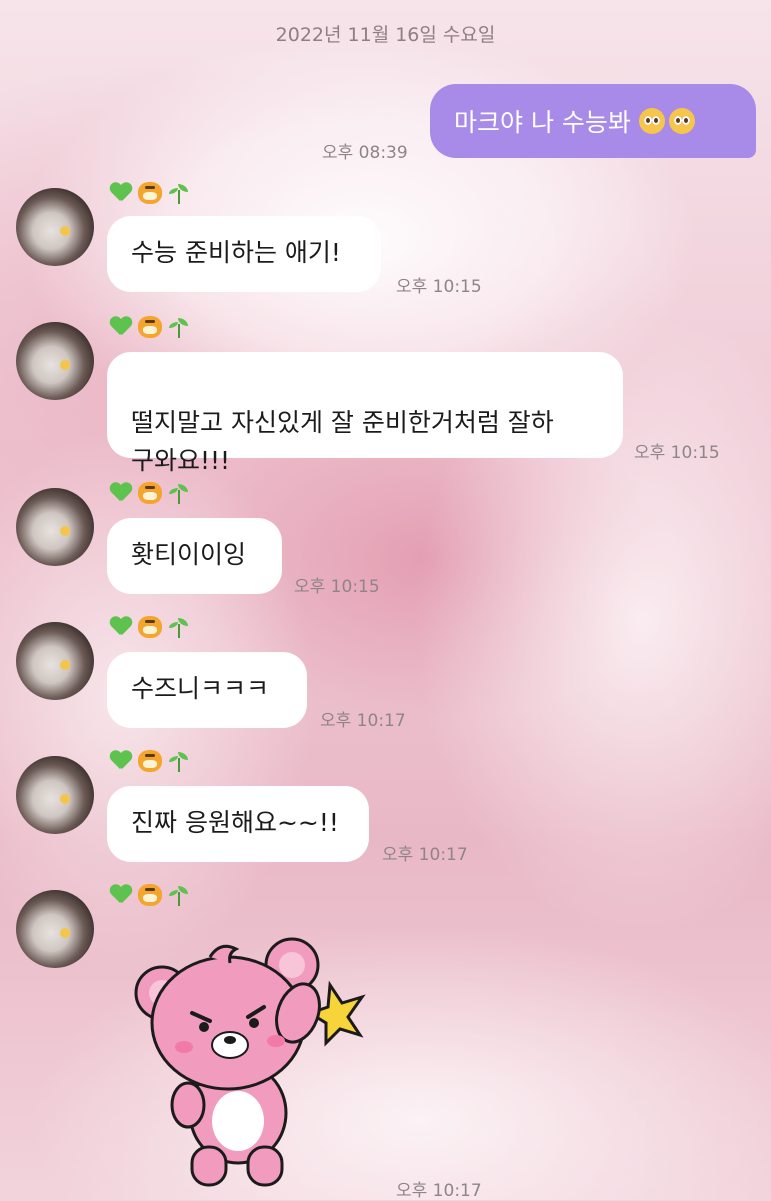 This screenshot has height=1201, width=771. Describe the element at coordinates (542, 122) in the screenshot. I see `outgoing-message-text: 마크야 나 수능봐` at that location.